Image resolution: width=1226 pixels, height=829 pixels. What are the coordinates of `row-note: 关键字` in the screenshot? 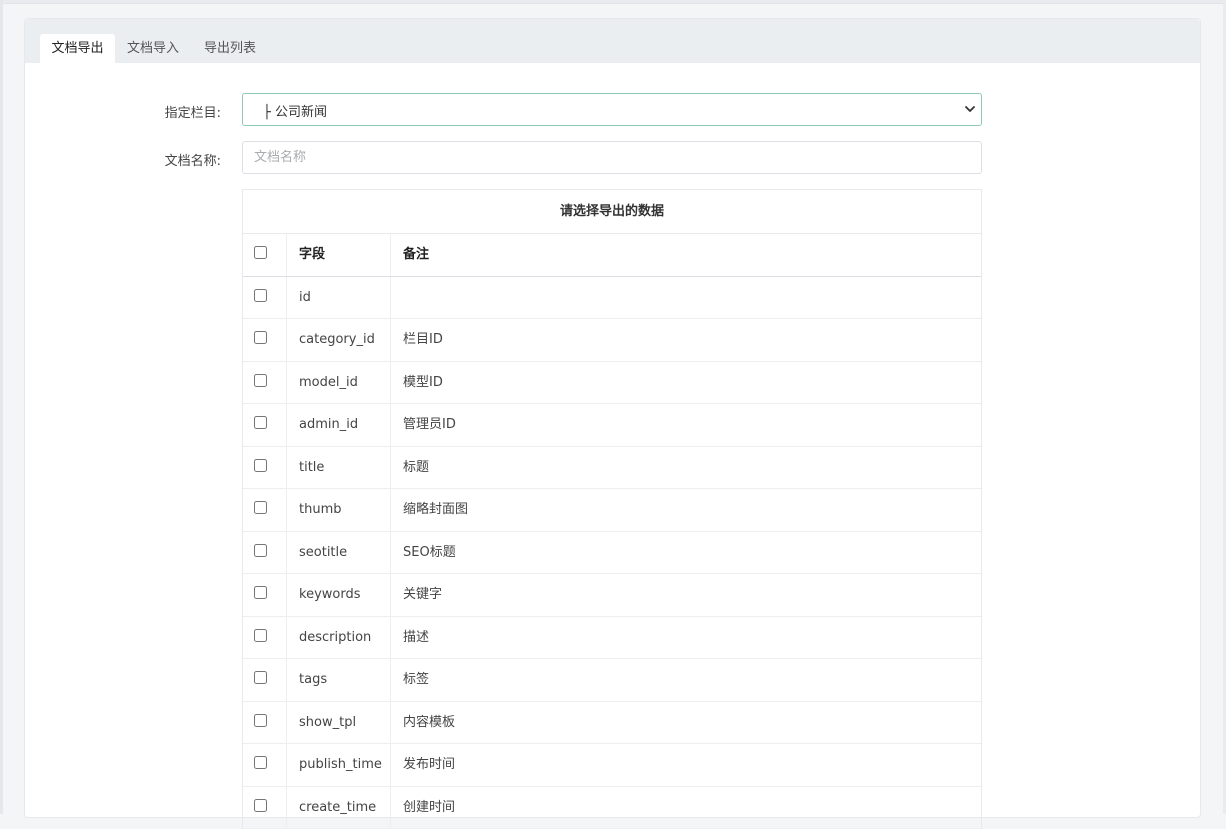 It's located at (686, 595).